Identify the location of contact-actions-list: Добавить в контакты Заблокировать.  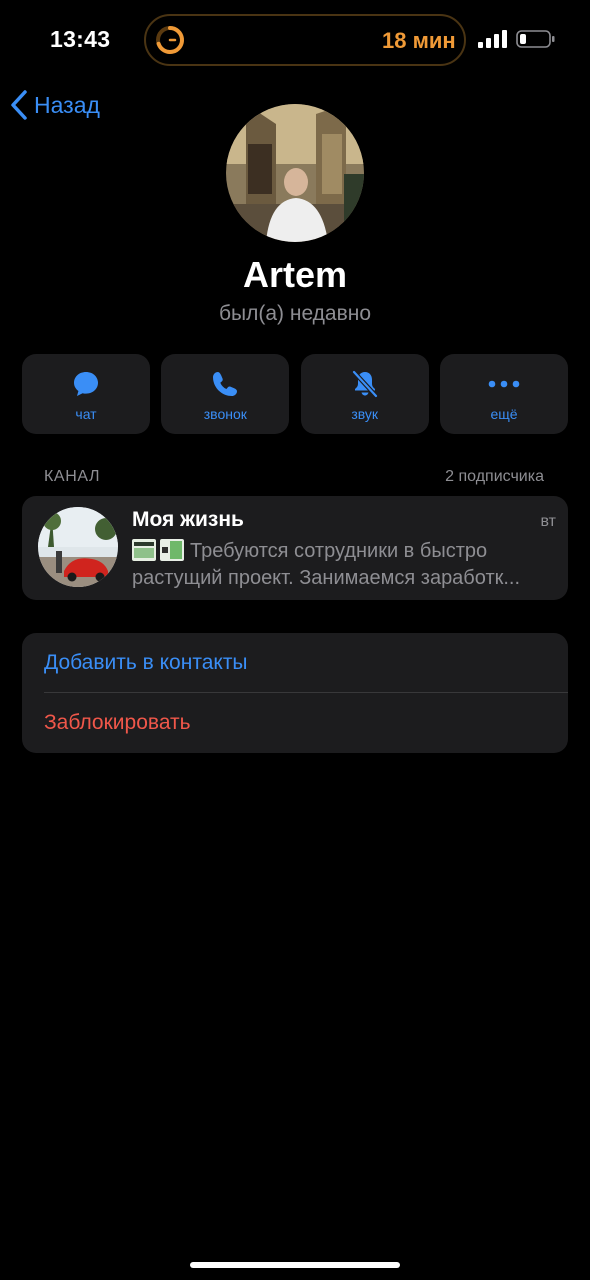
(295, 693).